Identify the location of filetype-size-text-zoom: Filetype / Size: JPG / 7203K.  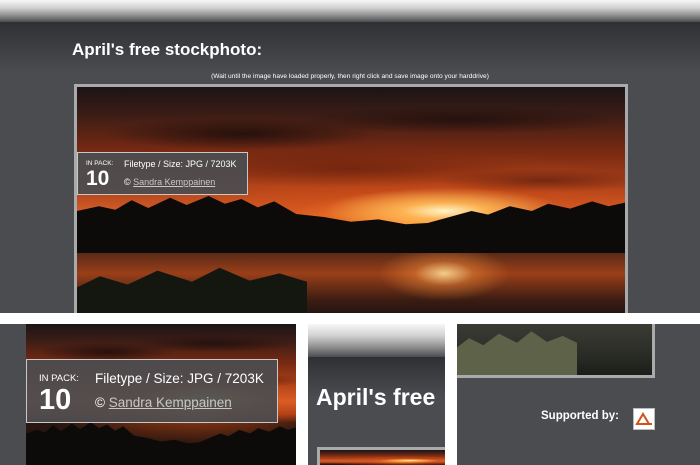
(179, 378).